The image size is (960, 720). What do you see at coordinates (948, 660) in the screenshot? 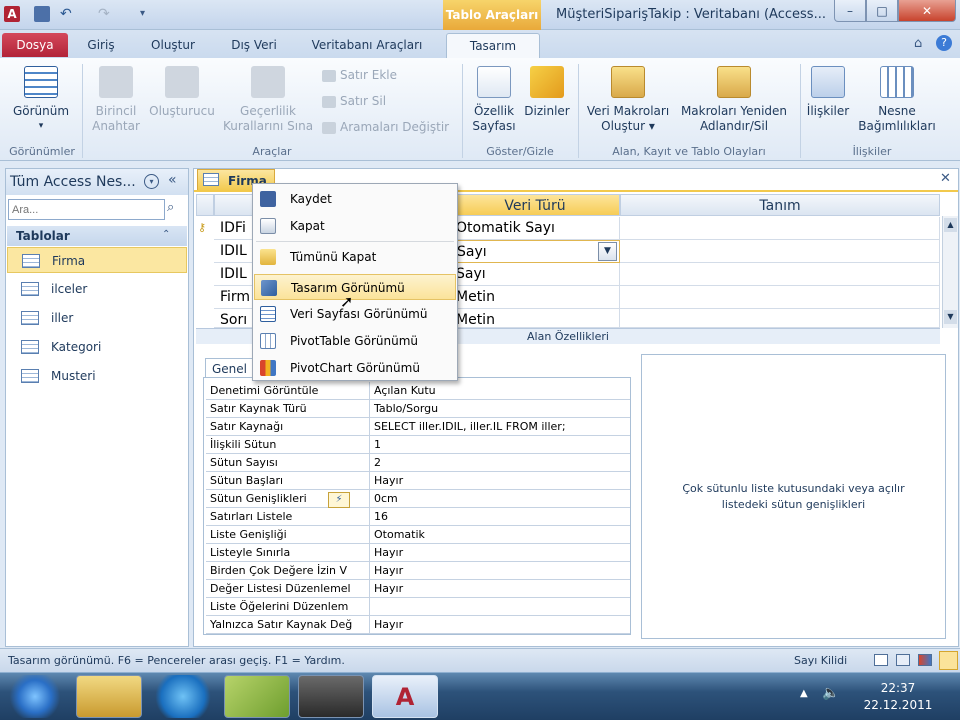
I see `design-view-status-icon` at bounding box center [948, 660].